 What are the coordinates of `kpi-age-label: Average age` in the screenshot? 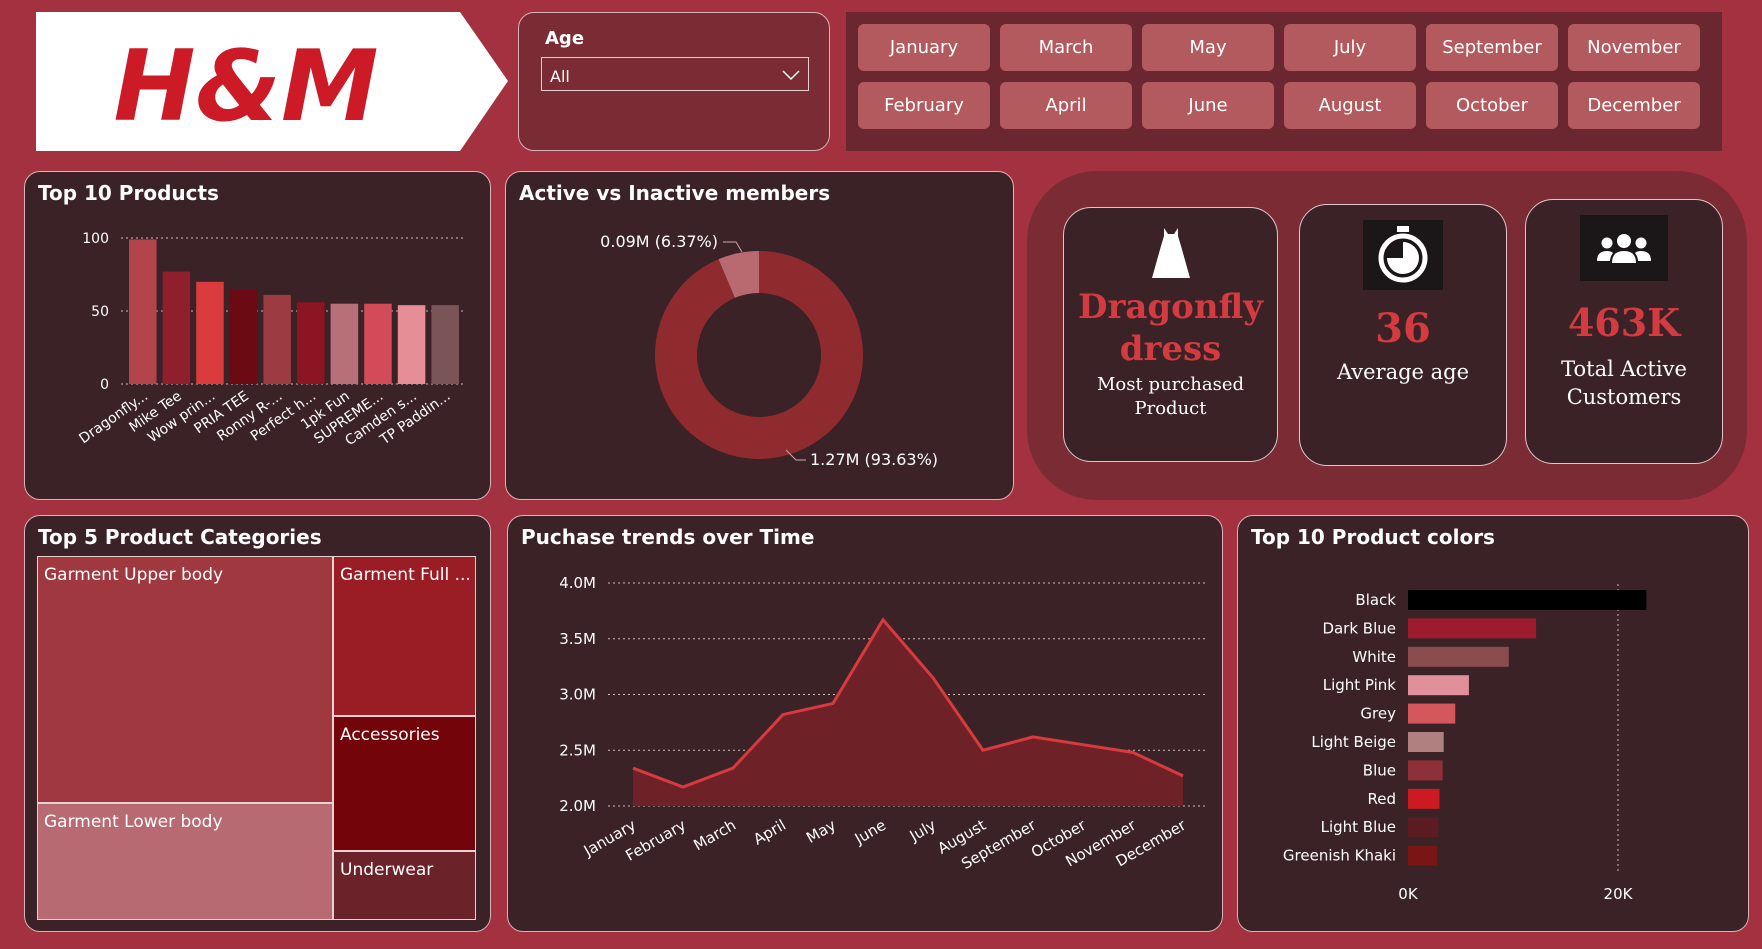 It's located at (1403, 372).